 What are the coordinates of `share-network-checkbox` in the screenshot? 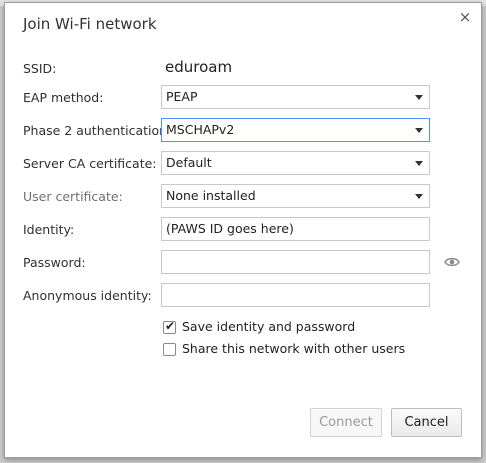 It's located at (169, 349).